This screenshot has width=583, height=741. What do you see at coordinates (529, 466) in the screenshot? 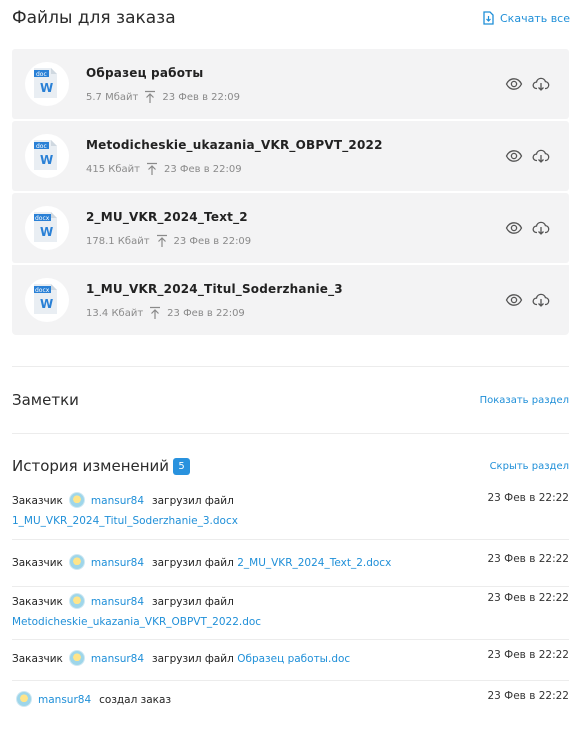
I see `hide-history-link: Скрыть раздел` at bounding box center [529, 466].